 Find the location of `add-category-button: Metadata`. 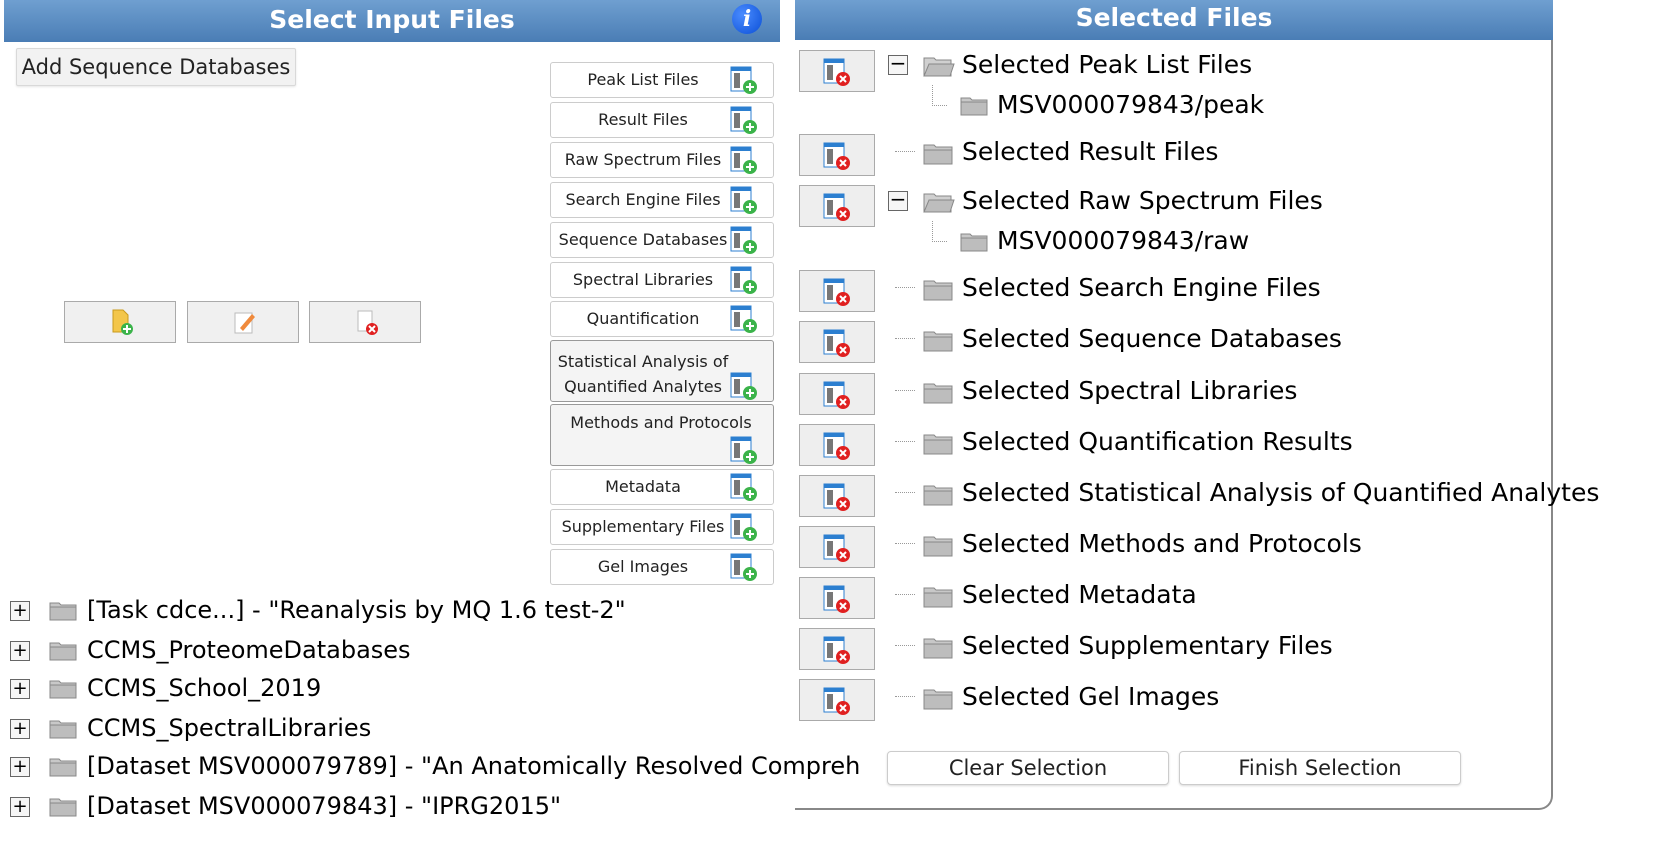

add-category-button: Metadata is located at coordinates (662, 487).